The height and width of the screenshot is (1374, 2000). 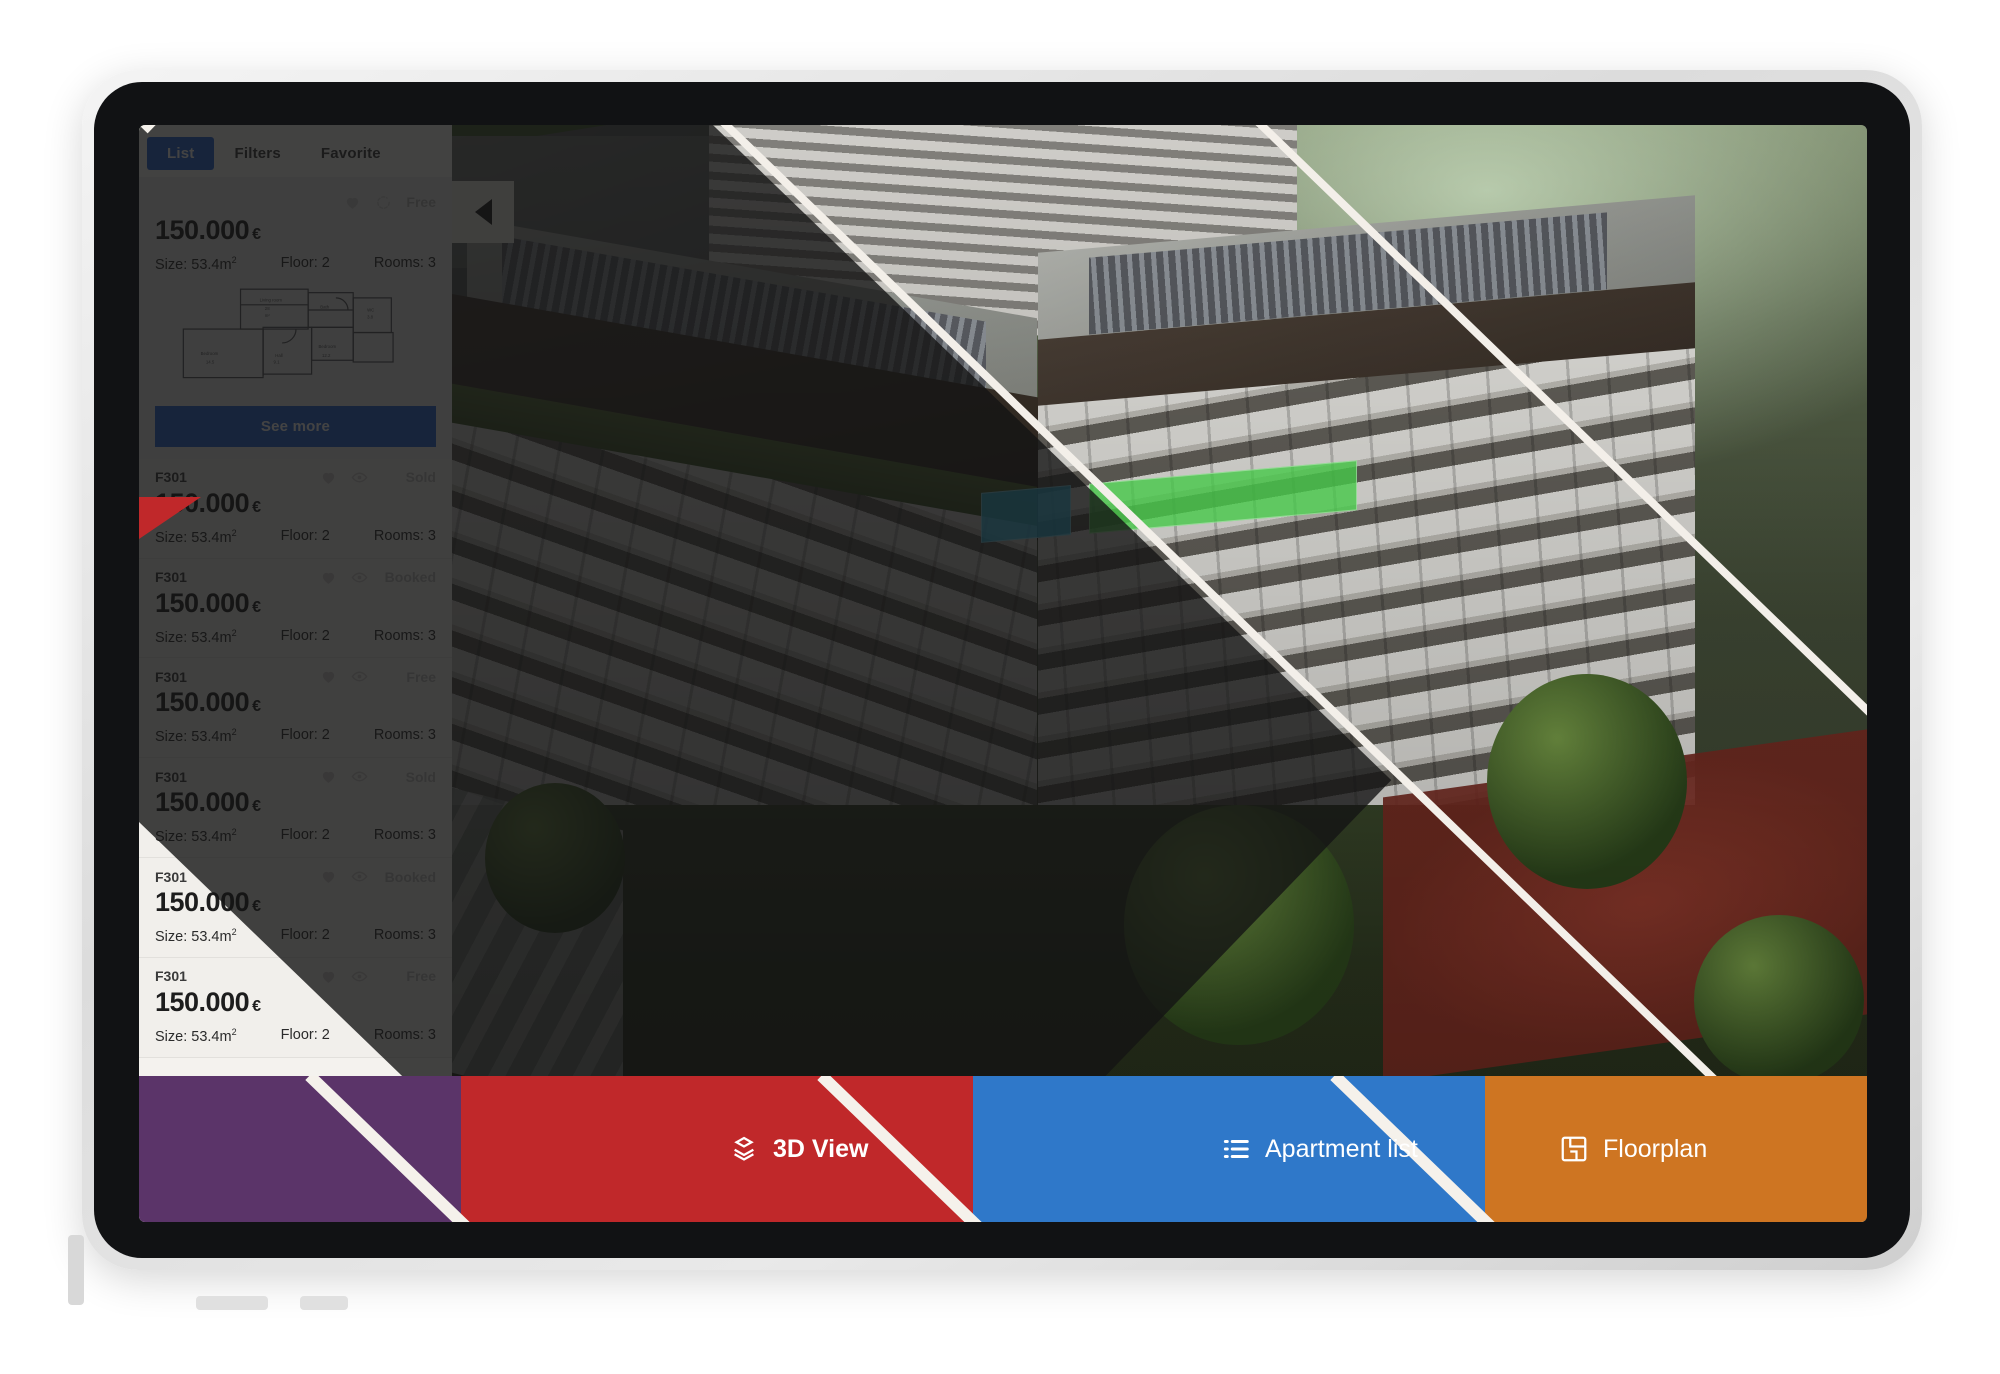 I want to click on collapse-sidebar-button, so click(x=483, y=212).